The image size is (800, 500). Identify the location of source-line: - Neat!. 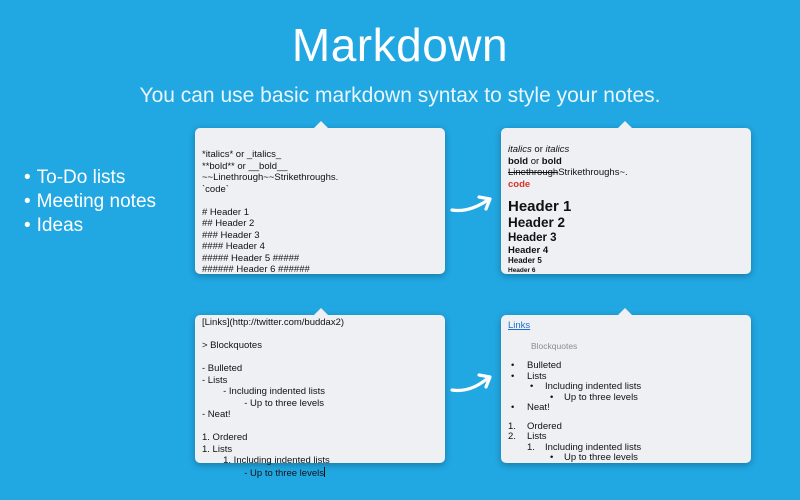
(216, 414).